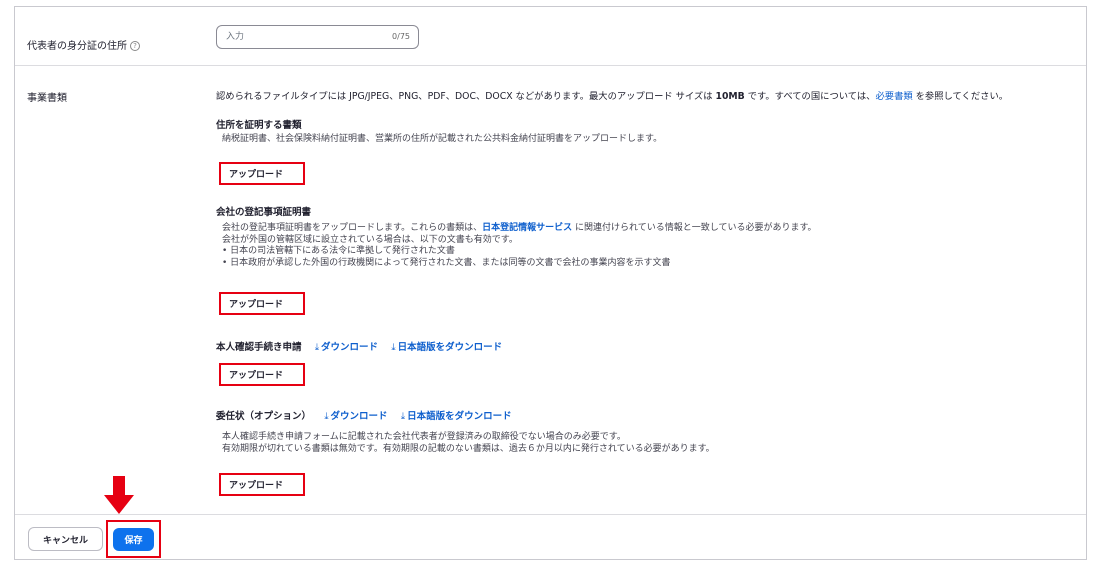  I want to click on save-button: 保存, so click(133, 539).